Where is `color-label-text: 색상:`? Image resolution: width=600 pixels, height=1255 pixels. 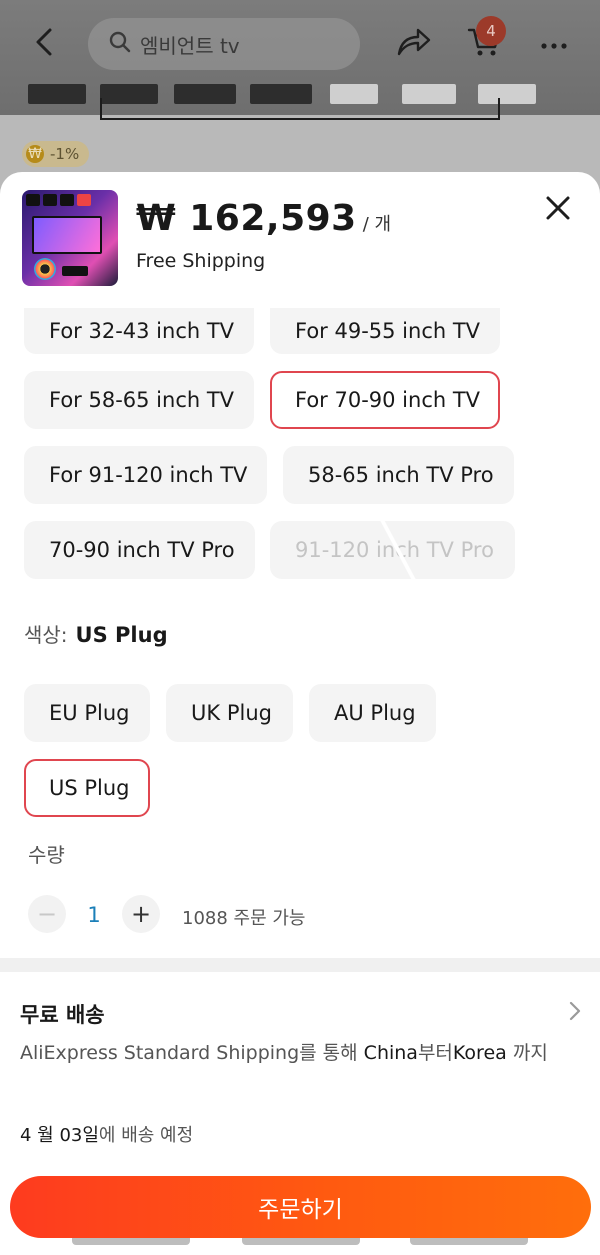 color-label-text: 색상: is located at coordinates (46, 635).